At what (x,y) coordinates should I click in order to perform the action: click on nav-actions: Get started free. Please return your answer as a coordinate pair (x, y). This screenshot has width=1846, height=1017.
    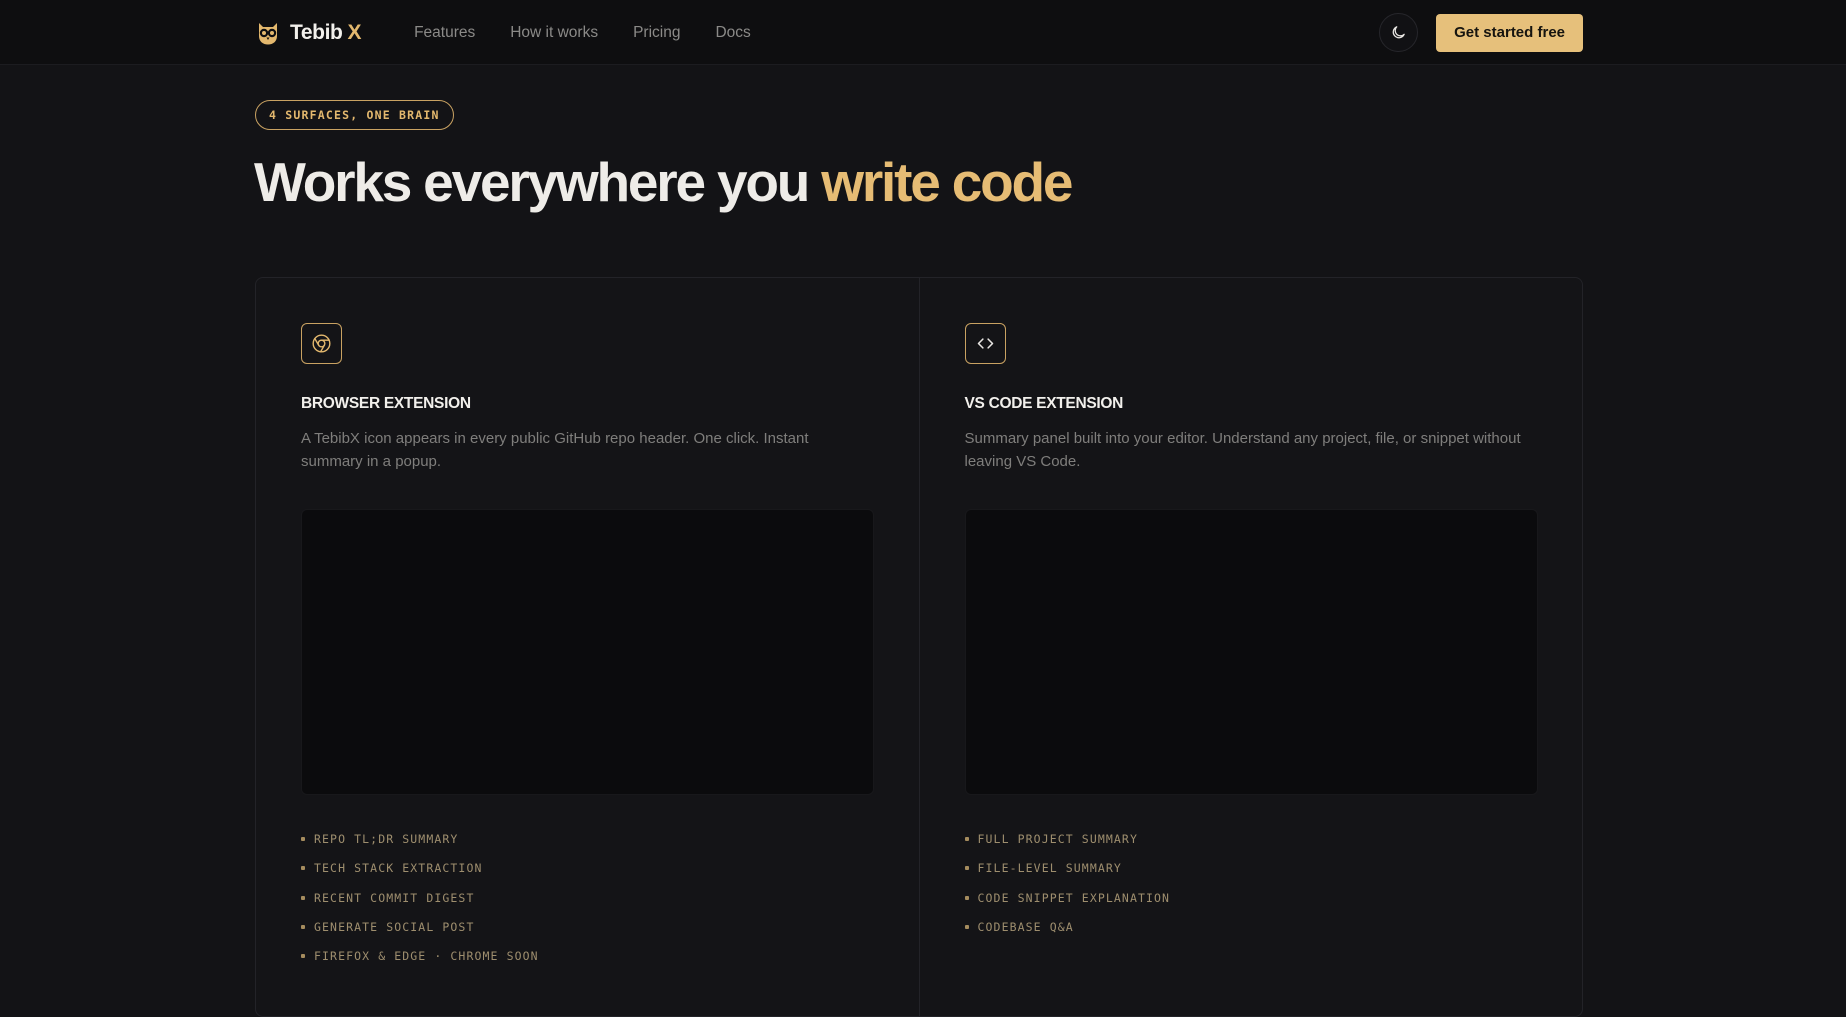
    Looking at the image, I should click on (1481, 32).